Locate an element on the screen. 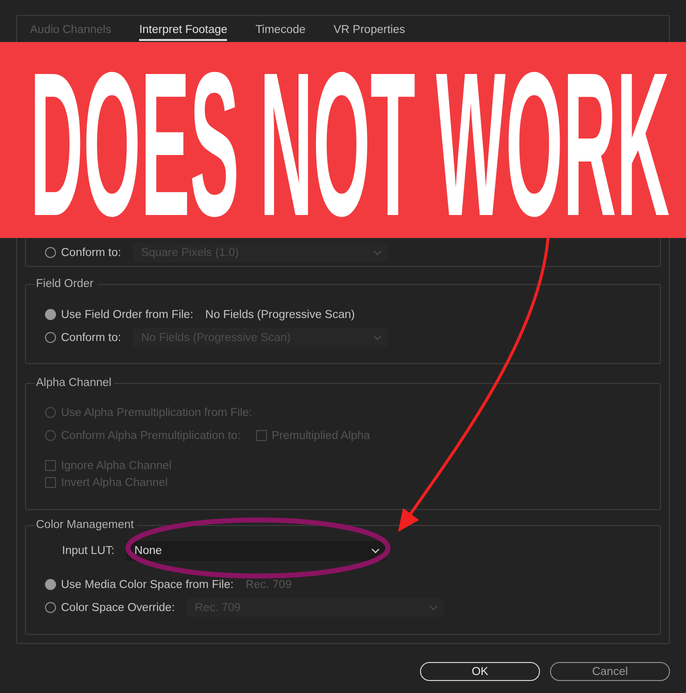 Image resolution: width=686 pixels, height=693 pixels. radio-label: Use Media Color Space from File: is located at coordinates (147, 584).